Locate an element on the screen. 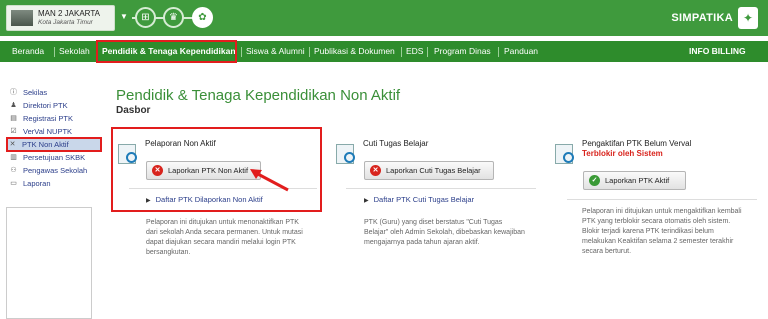 The image size is (768, 319). sidebar-item-registrasi-ptk: ▤ Registrasi PTK is located at coordinates (41, 118).